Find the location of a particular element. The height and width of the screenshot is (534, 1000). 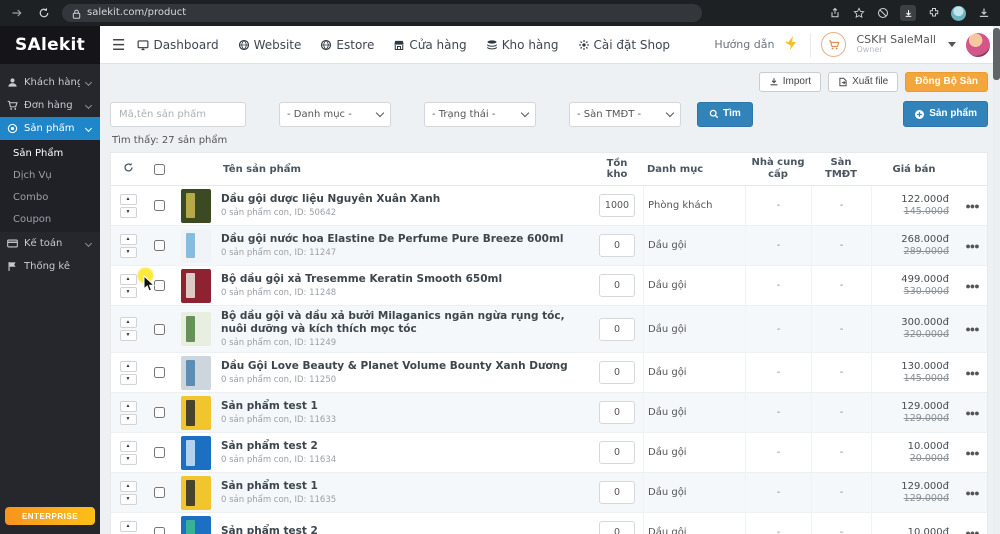

share-icon is located at coordinates (834, 13).